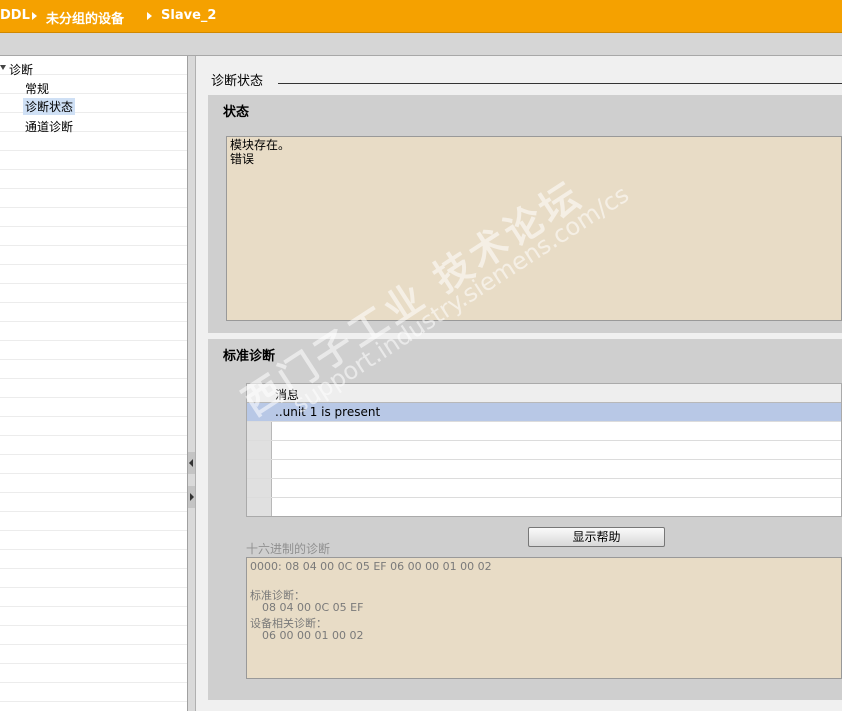 The width and height of the screenshot is (842, 711). I want to click on collapse-left-button, so click(191, 463).